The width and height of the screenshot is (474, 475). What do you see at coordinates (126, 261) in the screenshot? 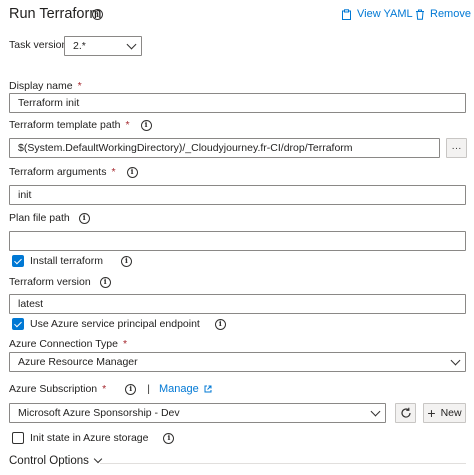
I see `install-terraform-info-icon: i` at bounding box center [126, 261].